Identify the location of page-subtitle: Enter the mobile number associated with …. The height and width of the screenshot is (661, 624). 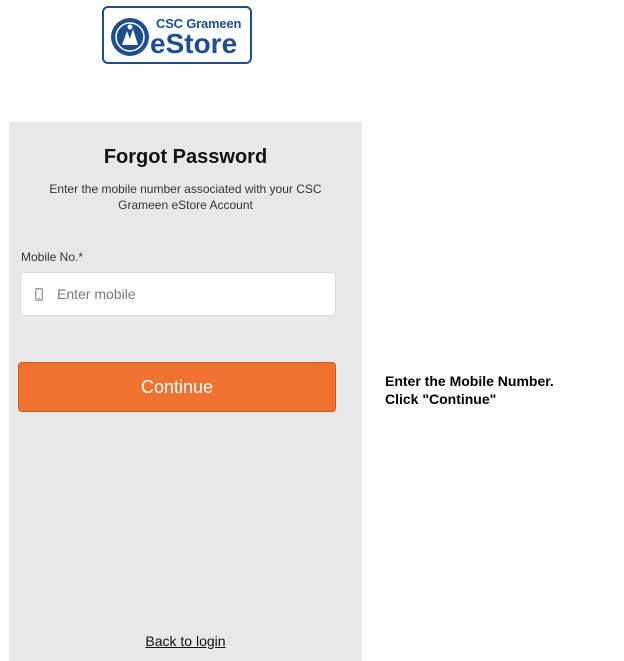
(185, 197).